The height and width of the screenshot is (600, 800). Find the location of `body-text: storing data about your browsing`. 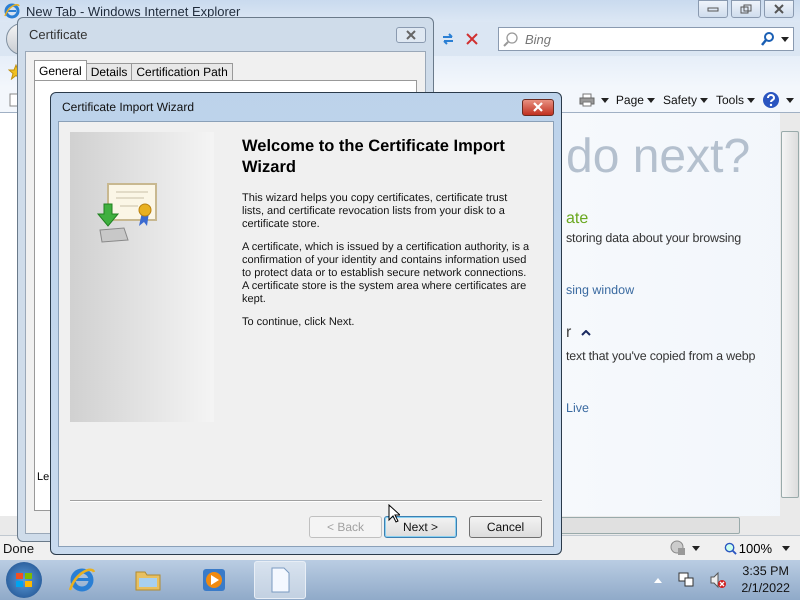

body-text: storing data about your browsing is located at coordinates (654, 238).